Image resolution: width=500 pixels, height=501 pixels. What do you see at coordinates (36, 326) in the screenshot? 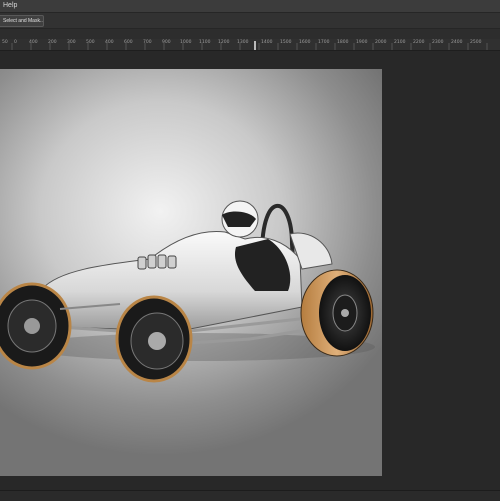
I see `front-tire` at bounding box center [36, 326].